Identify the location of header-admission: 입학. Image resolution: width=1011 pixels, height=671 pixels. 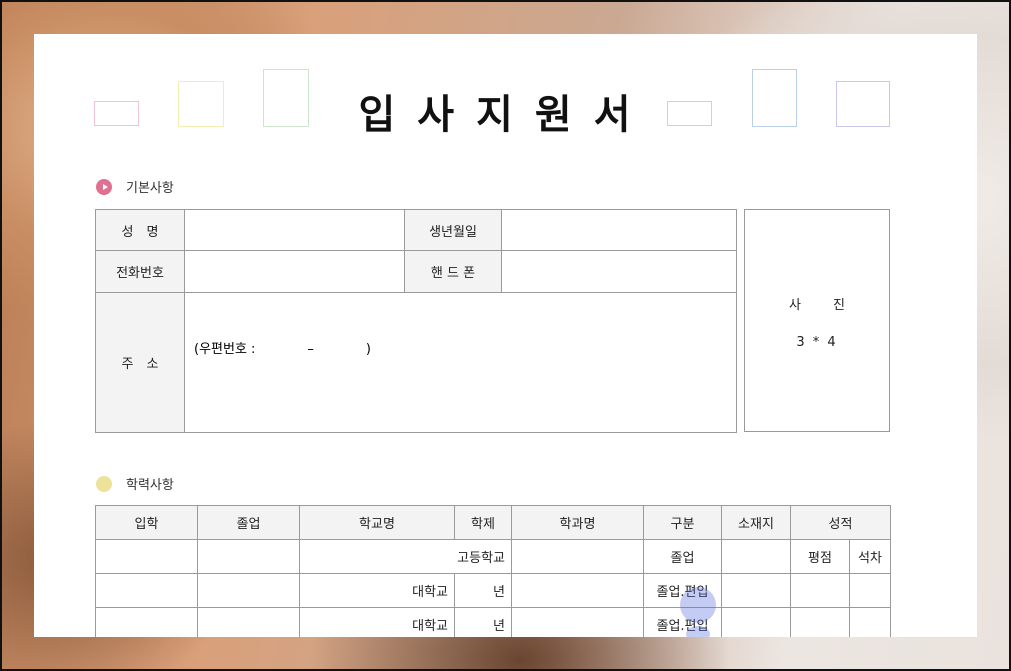
(146, 522).